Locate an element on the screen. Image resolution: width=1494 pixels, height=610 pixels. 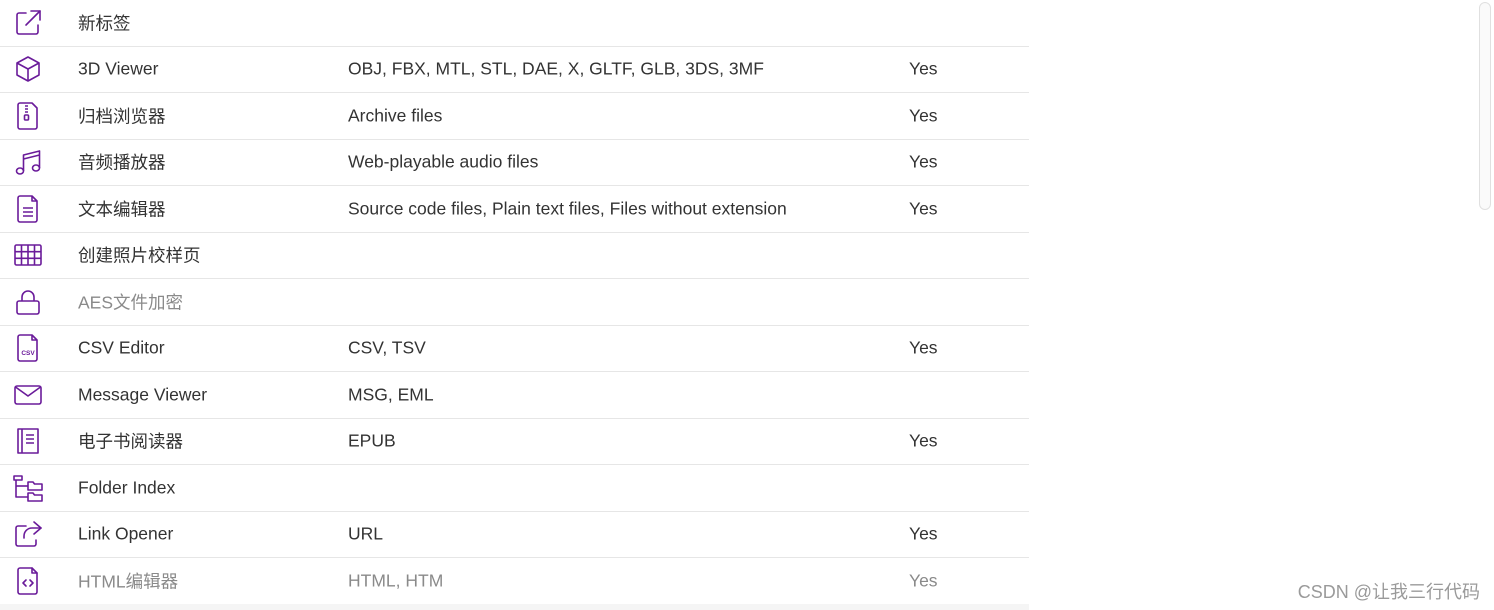
music-note-icon is located at coordinates (28, 162).